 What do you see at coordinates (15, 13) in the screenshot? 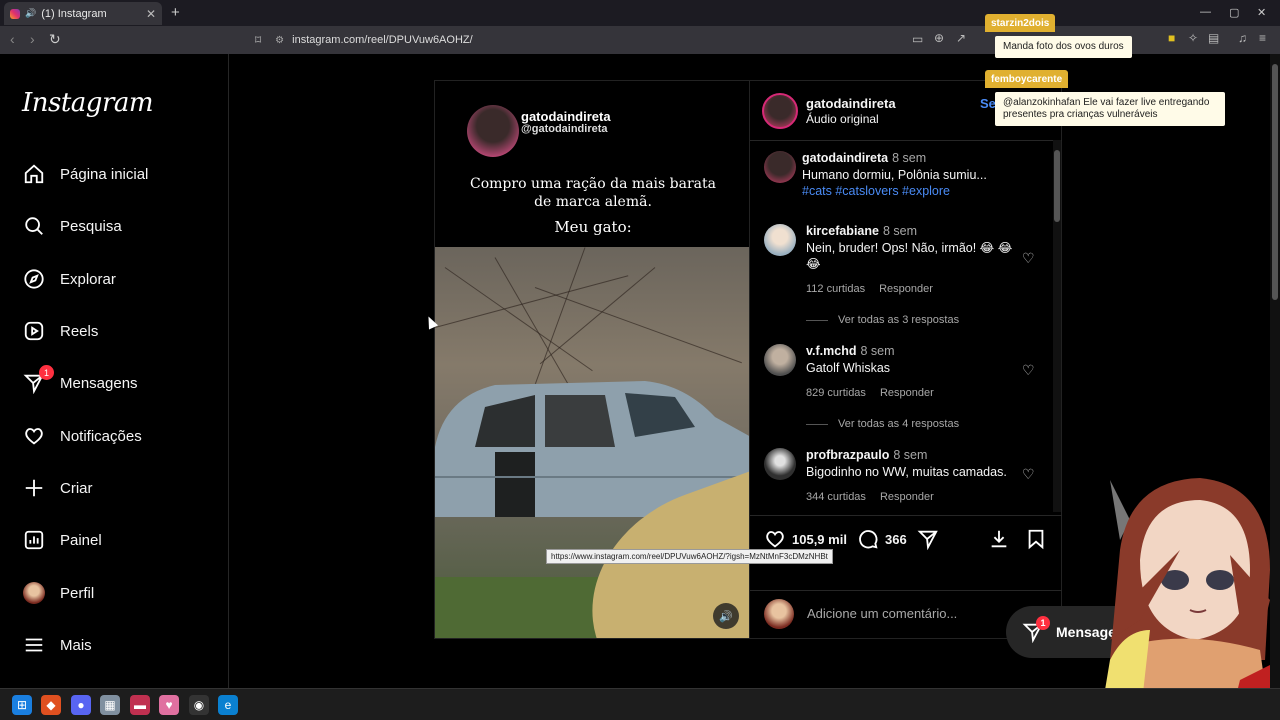
I see `instagram-favicon-icon` at bounding box center [15, 13].